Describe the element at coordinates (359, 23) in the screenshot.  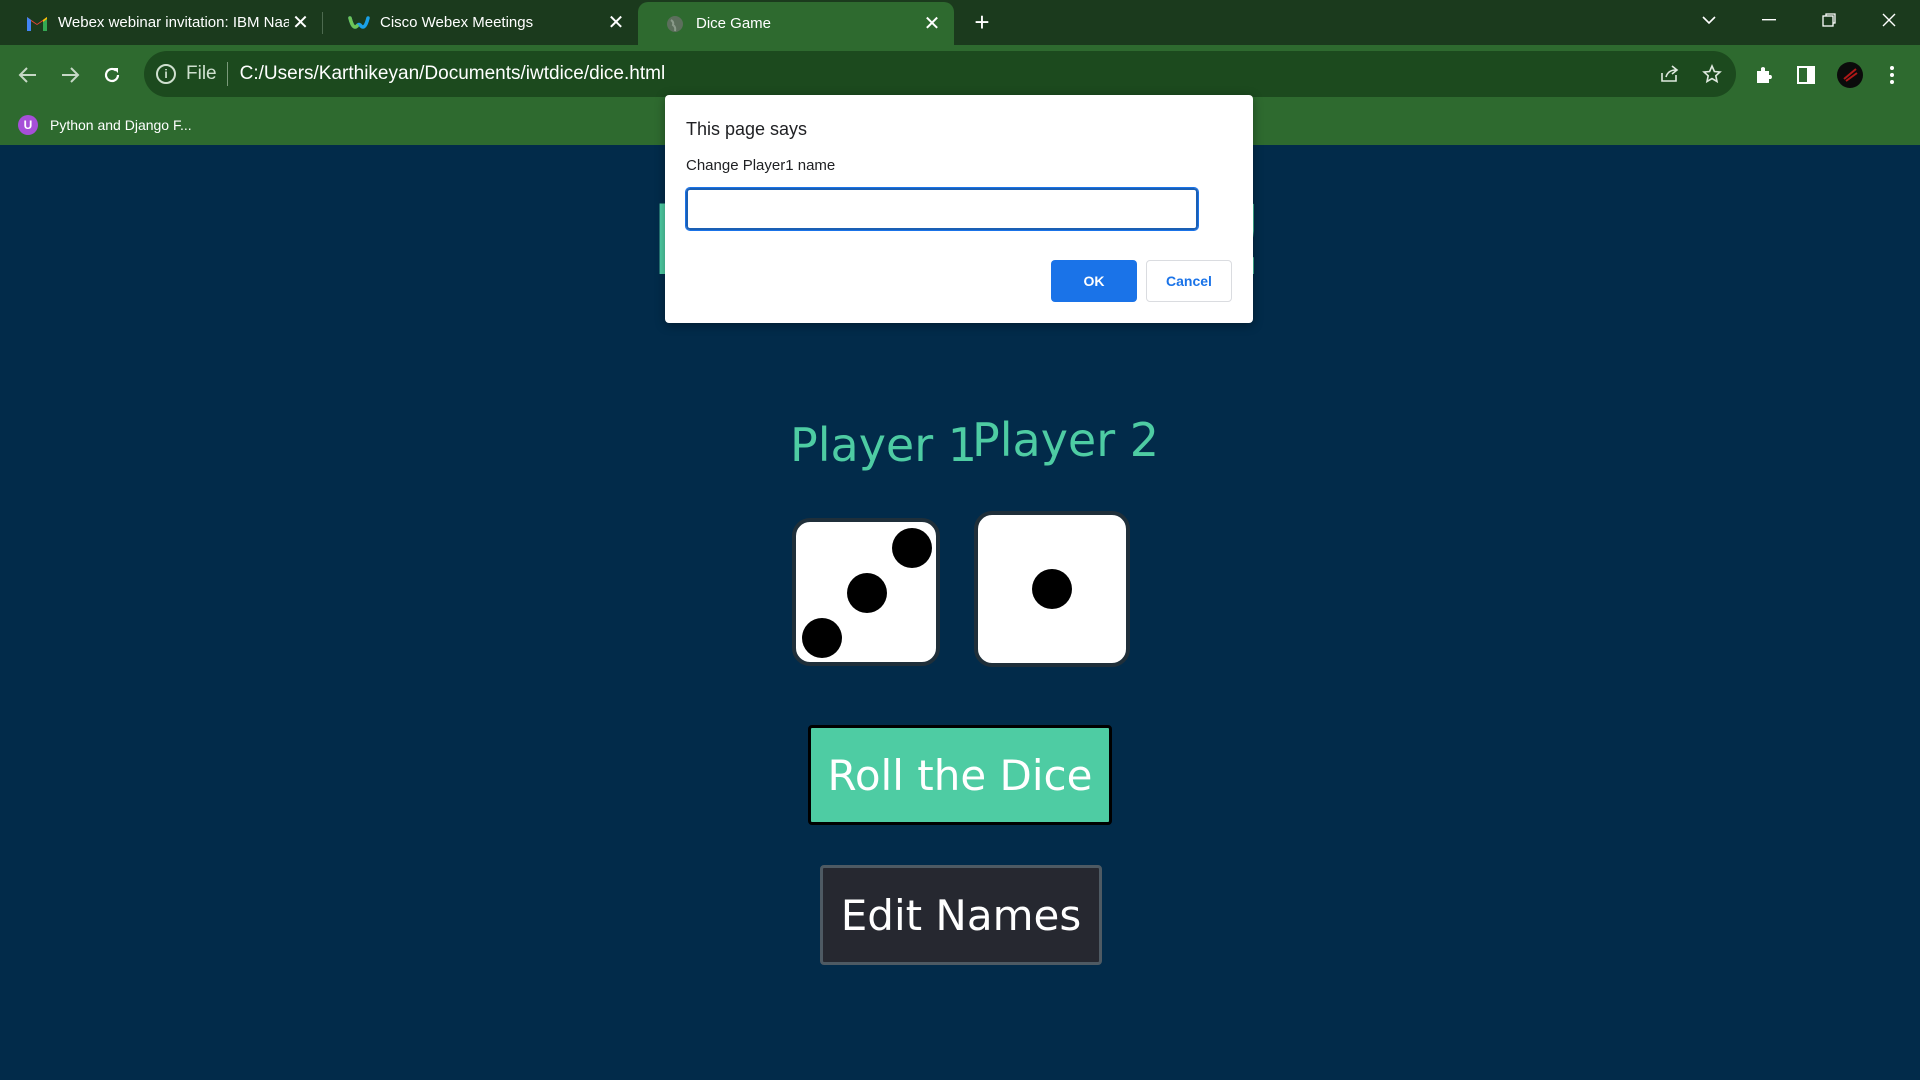
I see `webex-icon` at that location.